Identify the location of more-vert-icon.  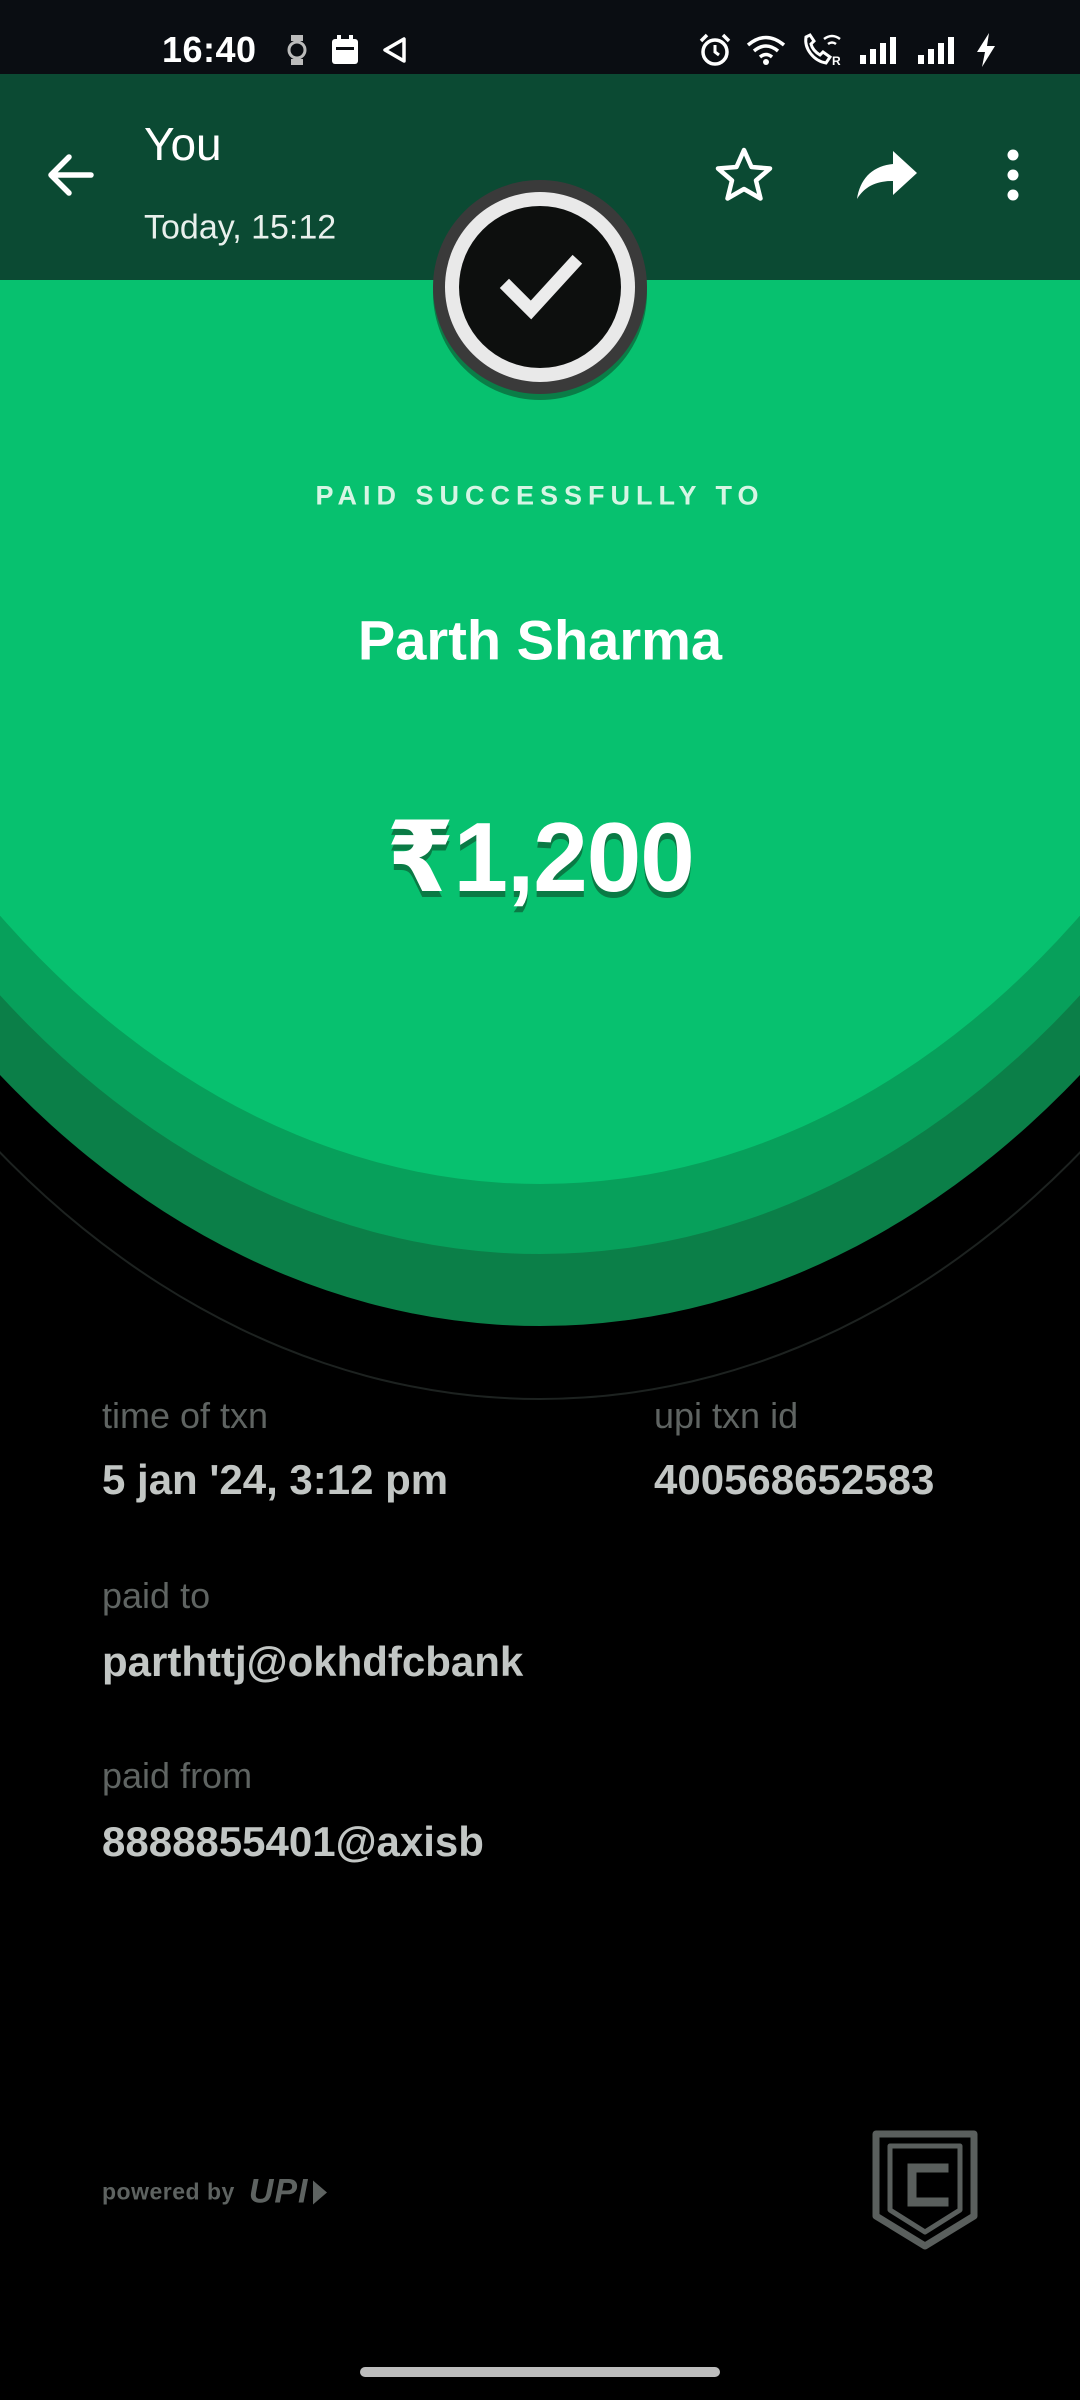
(1013, 175).